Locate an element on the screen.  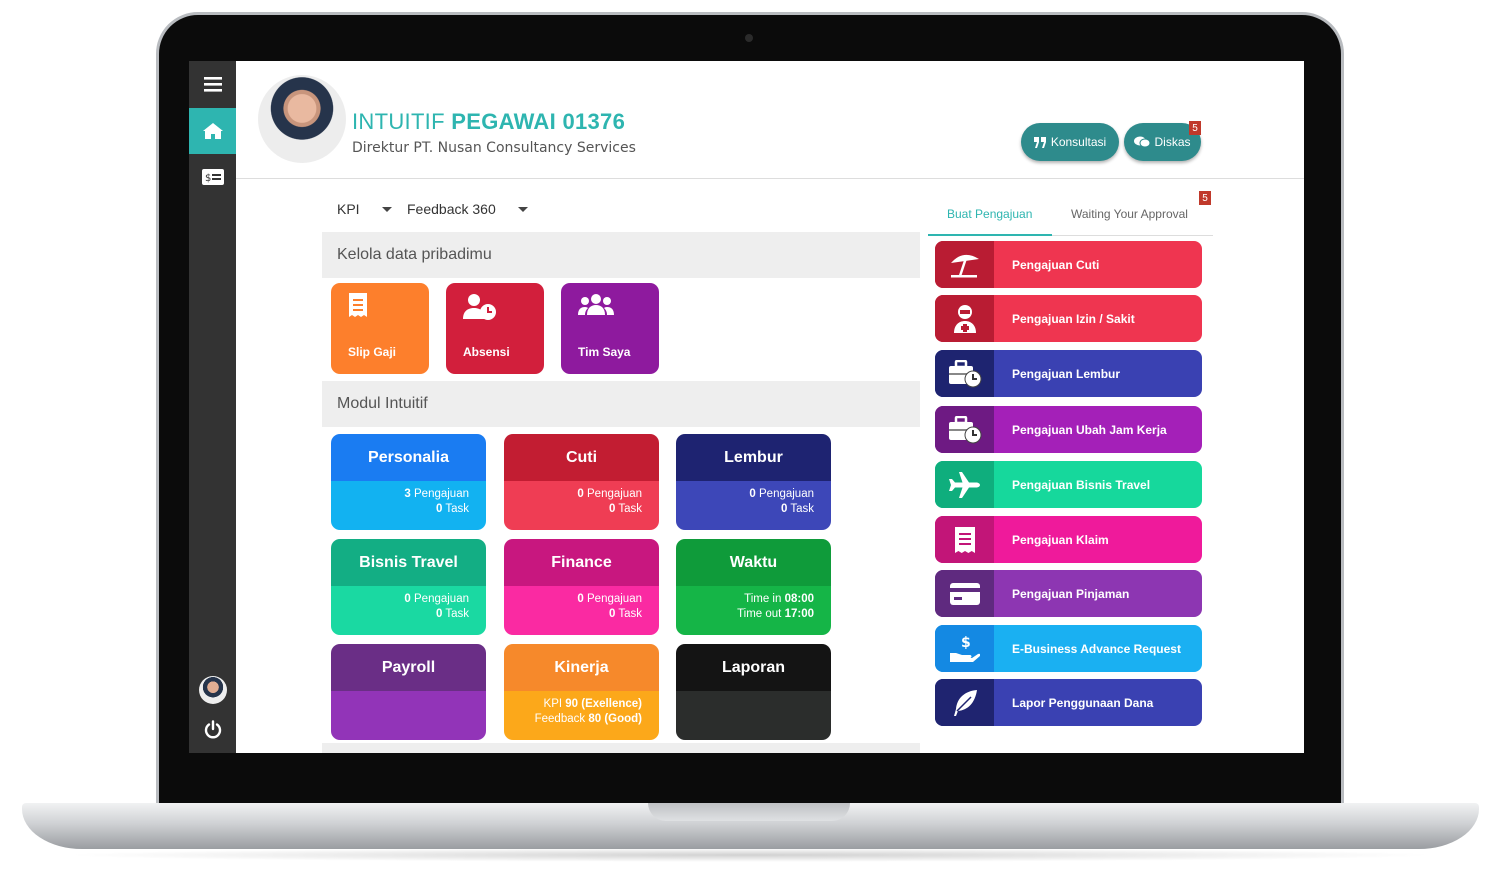
module-bisnis-travel: Bisnis Travel 0 Pengajuan 0 Task is located at coordinates (408, 587).